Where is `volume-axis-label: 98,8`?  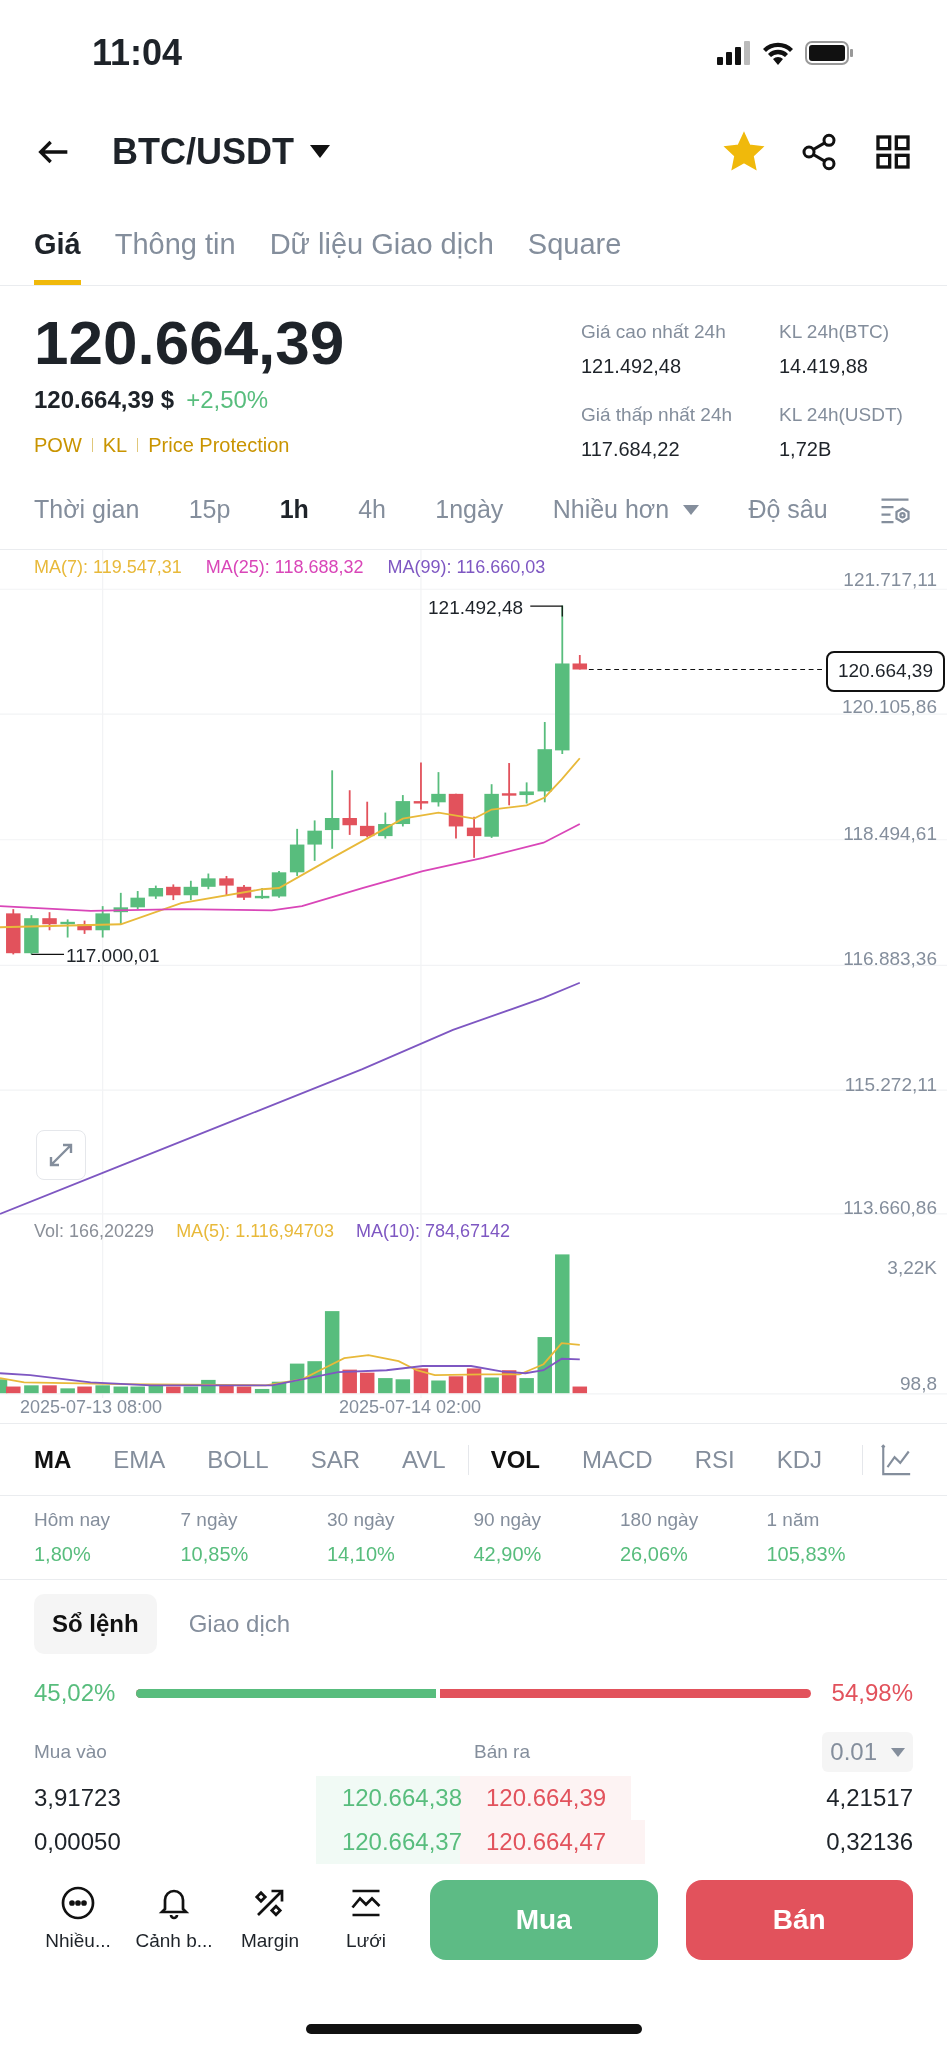 volume-axis-label: 98,8 is located at coordinates (918, 1384).